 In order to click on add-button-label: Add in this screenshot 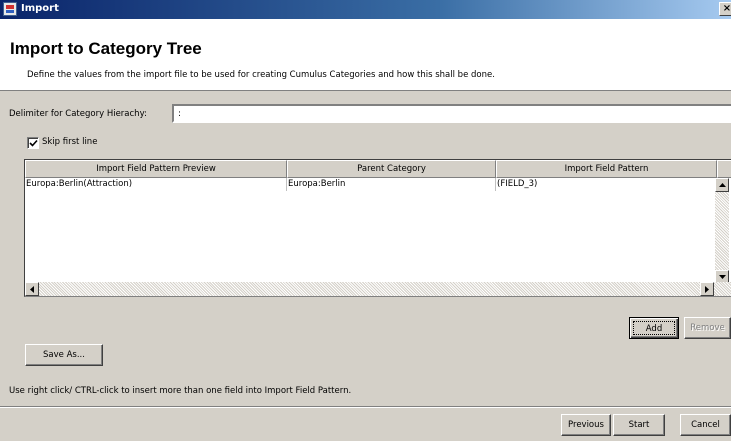, I will do `click(654, 328)`.